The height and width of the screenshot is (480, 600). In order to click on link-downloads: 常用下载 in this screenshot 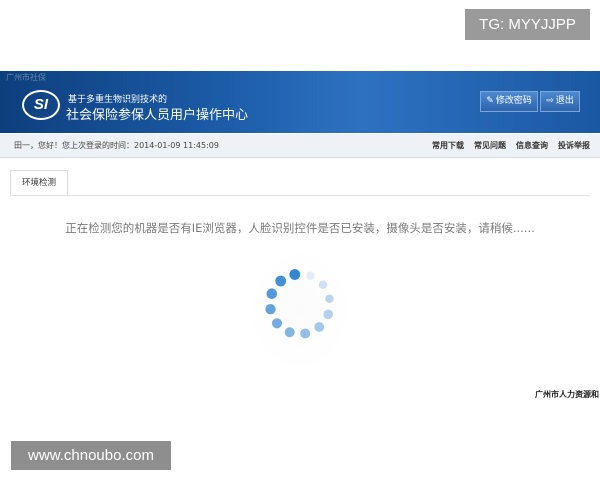, I will do `click(448, 145)`.